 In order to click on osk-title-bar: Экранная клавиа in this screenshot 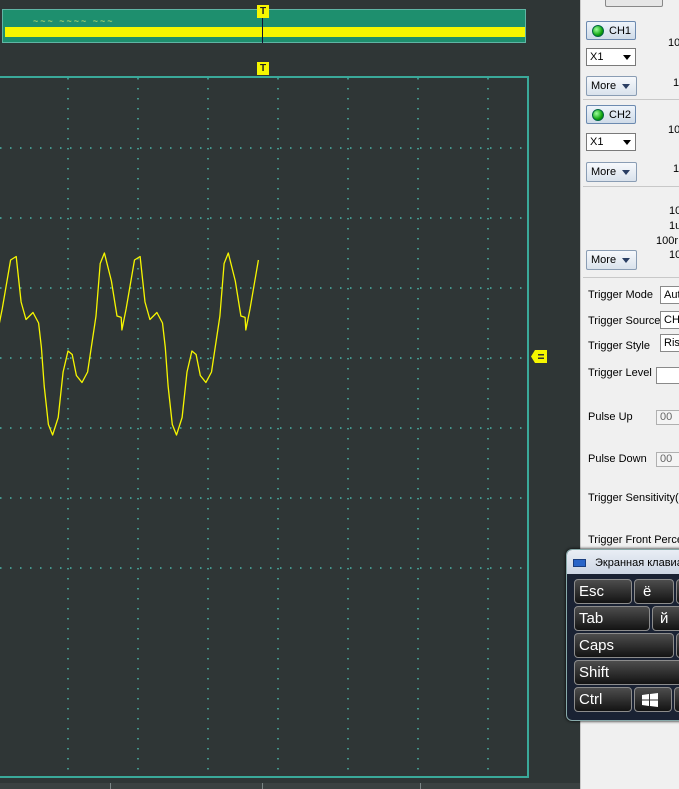, I will do `click(623, 562)`.